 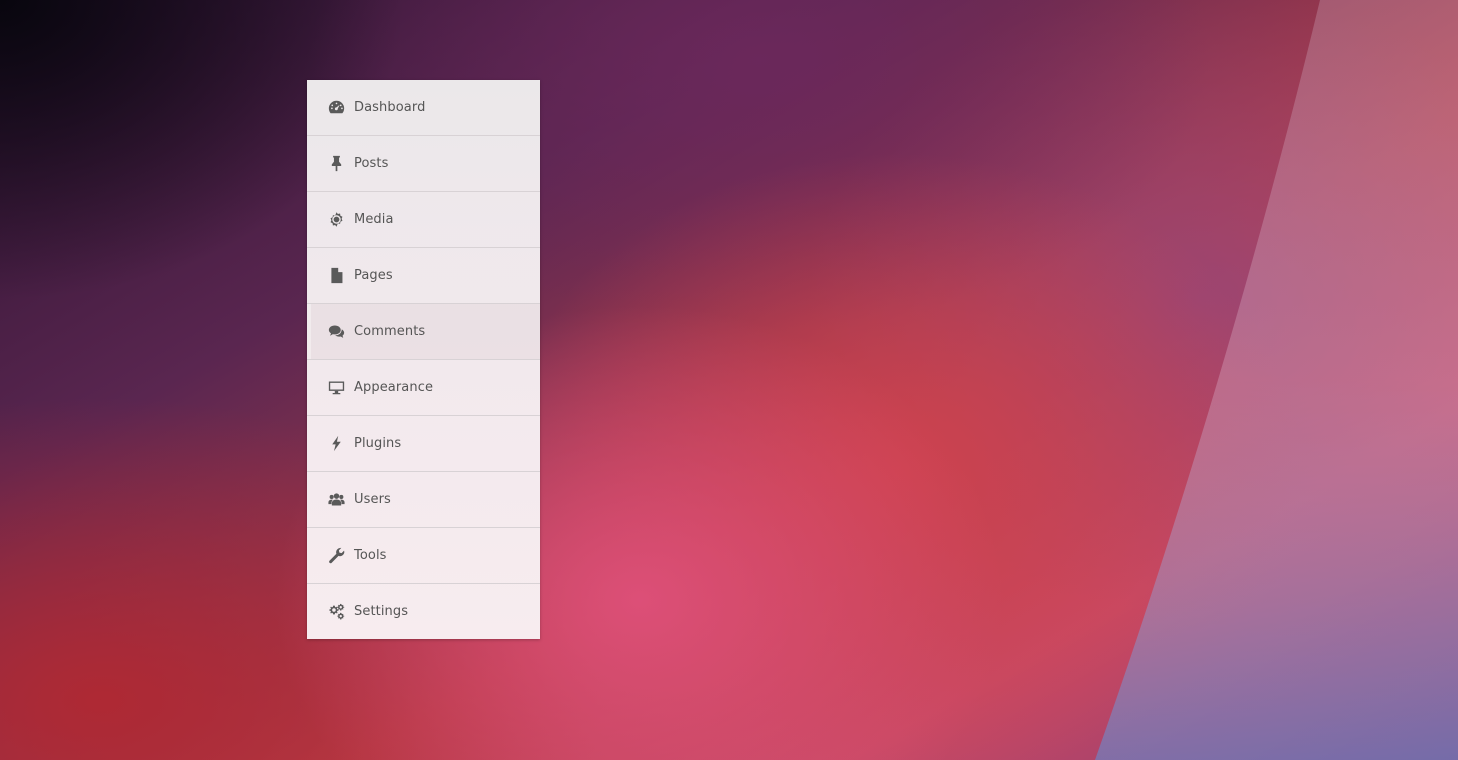 What do you see at coordinates (378, 443) in the screenshot?
I see `menu-item-label: Plugins` at bounding box center [378, 443].